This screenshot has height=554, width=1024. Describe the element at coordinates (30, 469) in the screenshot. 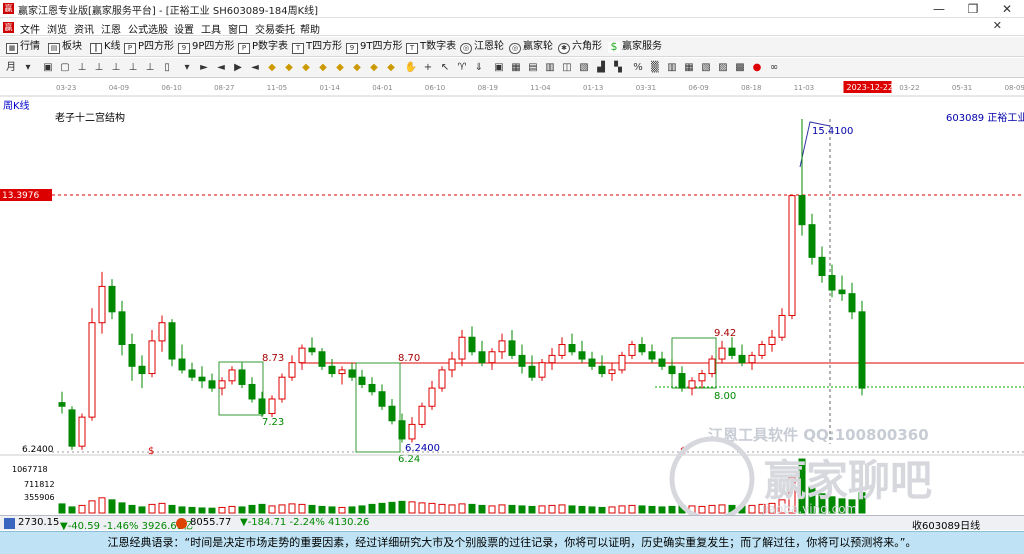

I see `volume-label-1: 1067718` at that location.